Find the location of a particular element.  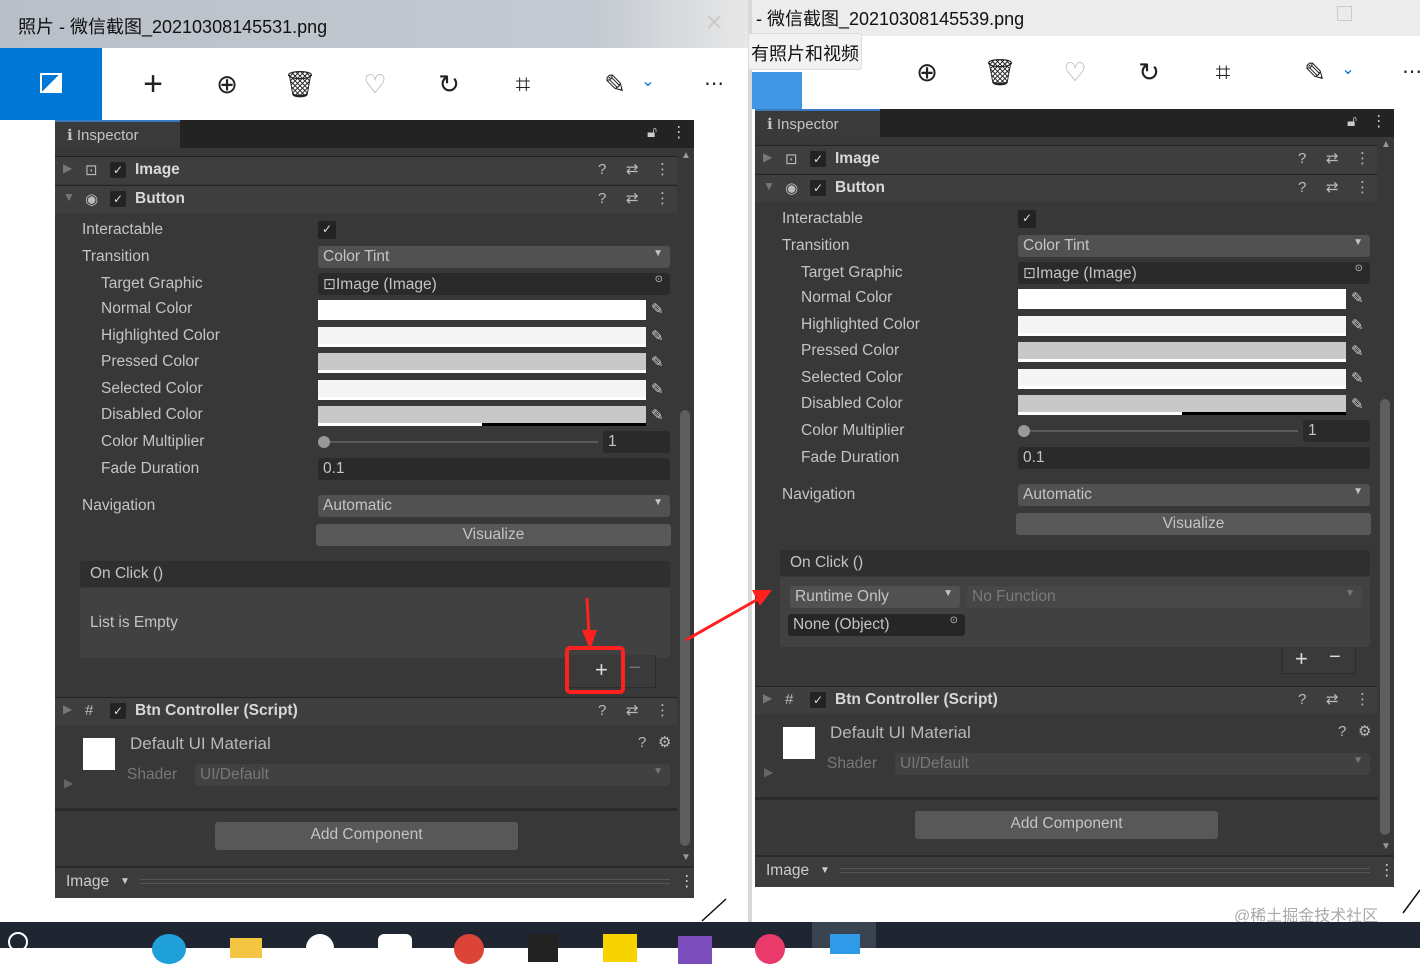

highlight-box is located at coordinates (595, 670).